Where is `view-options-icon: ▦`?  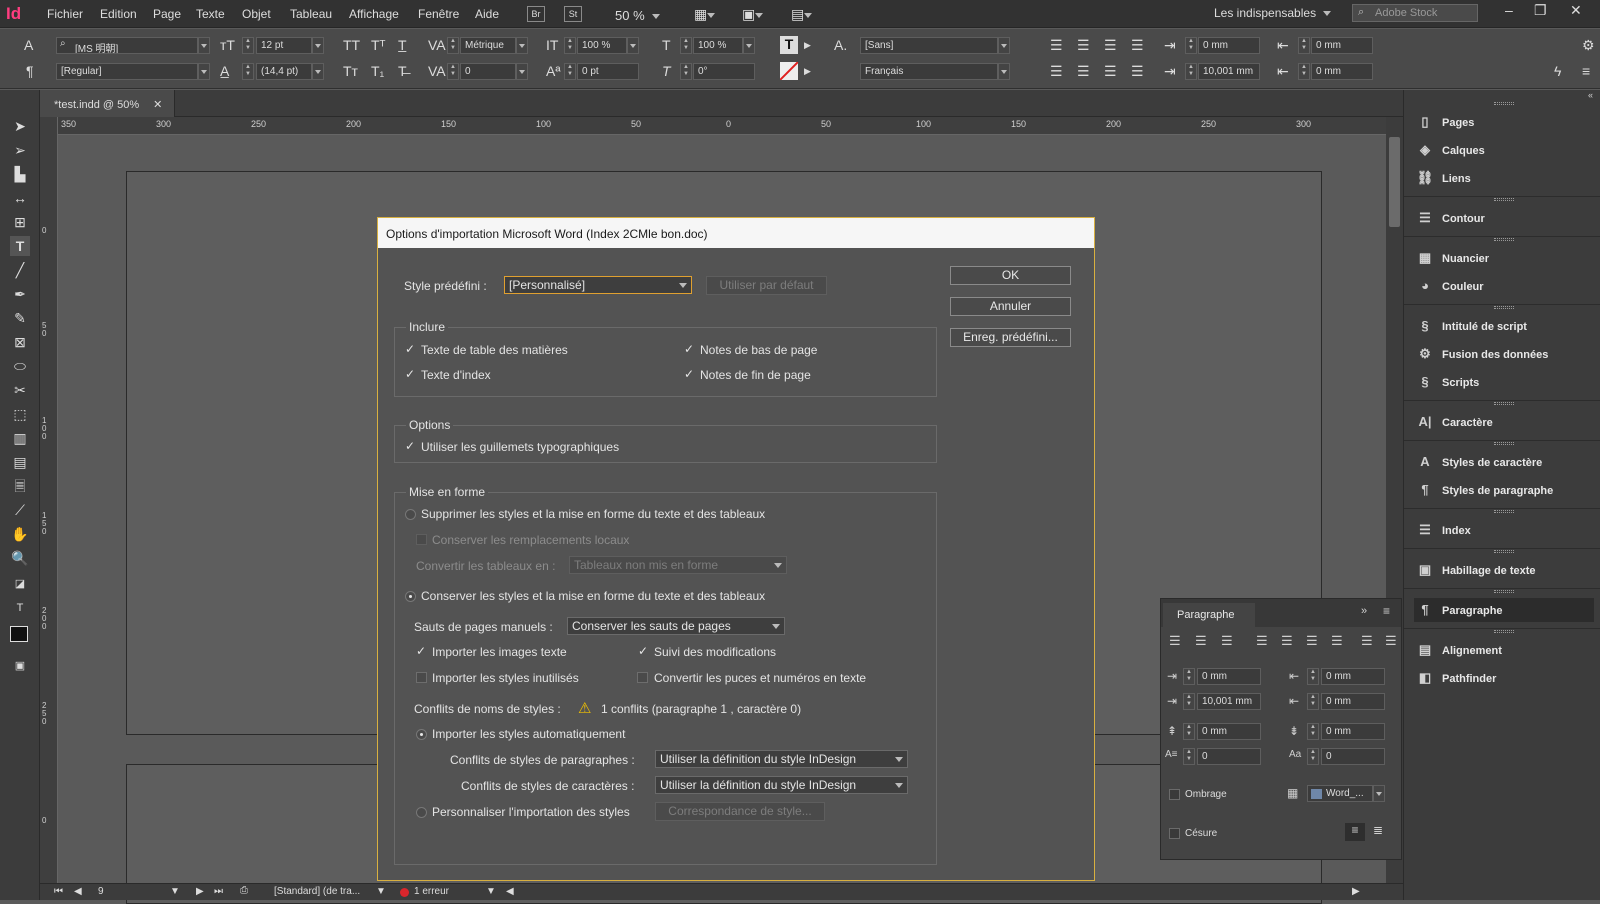 view-options-icon: ▦ is located at coordinates (705, 14).